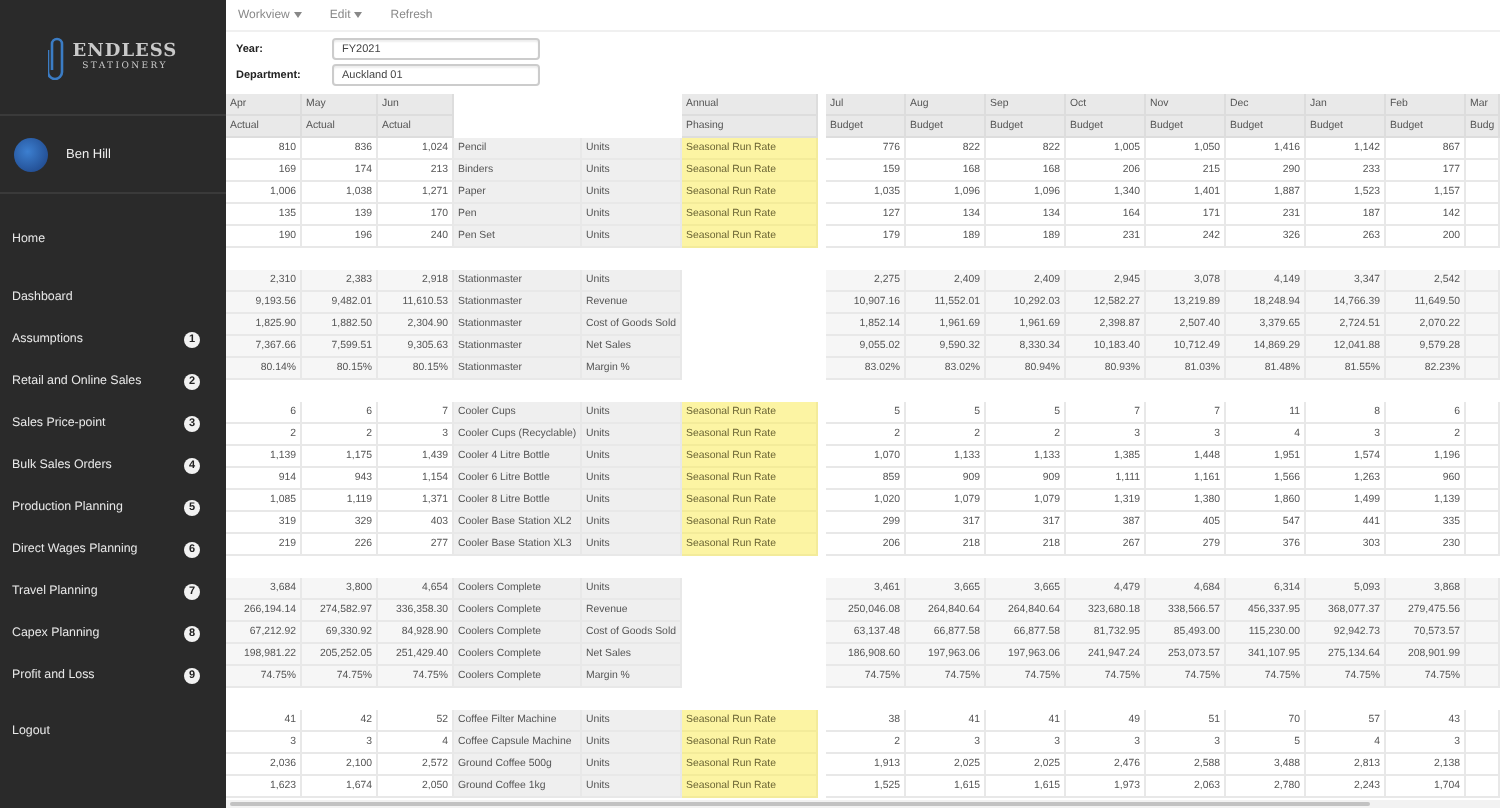  Describe the element at coordinates (31, 154) in the screenshot. I see `user-avatar` at that location.